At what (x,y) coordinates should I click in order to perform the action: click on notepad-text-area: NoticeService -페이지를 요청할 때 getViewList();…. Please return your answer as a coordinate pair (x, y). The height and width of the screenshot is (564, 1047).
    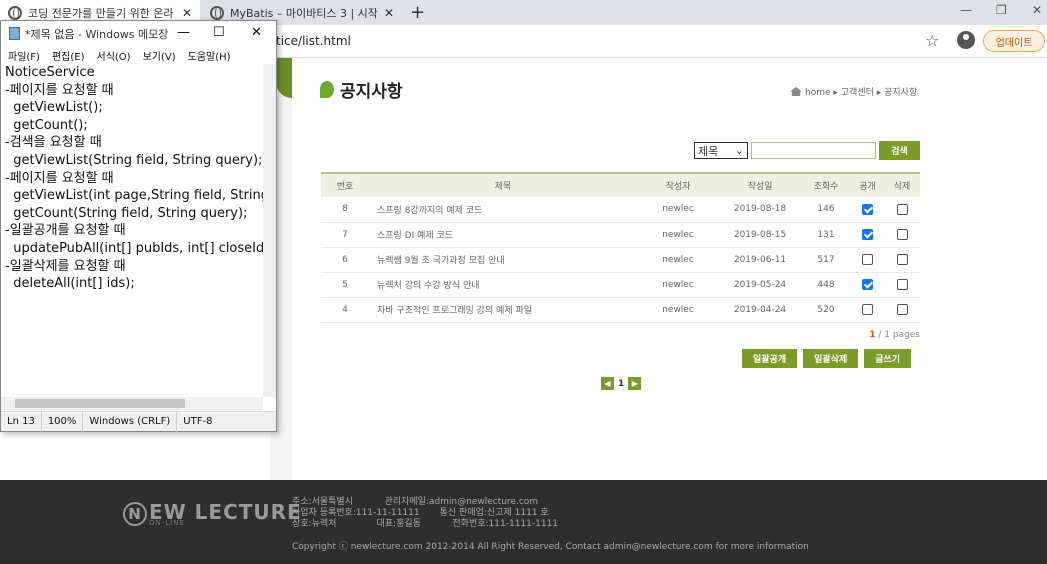
    Looking at the image, I should click on (132, 230).